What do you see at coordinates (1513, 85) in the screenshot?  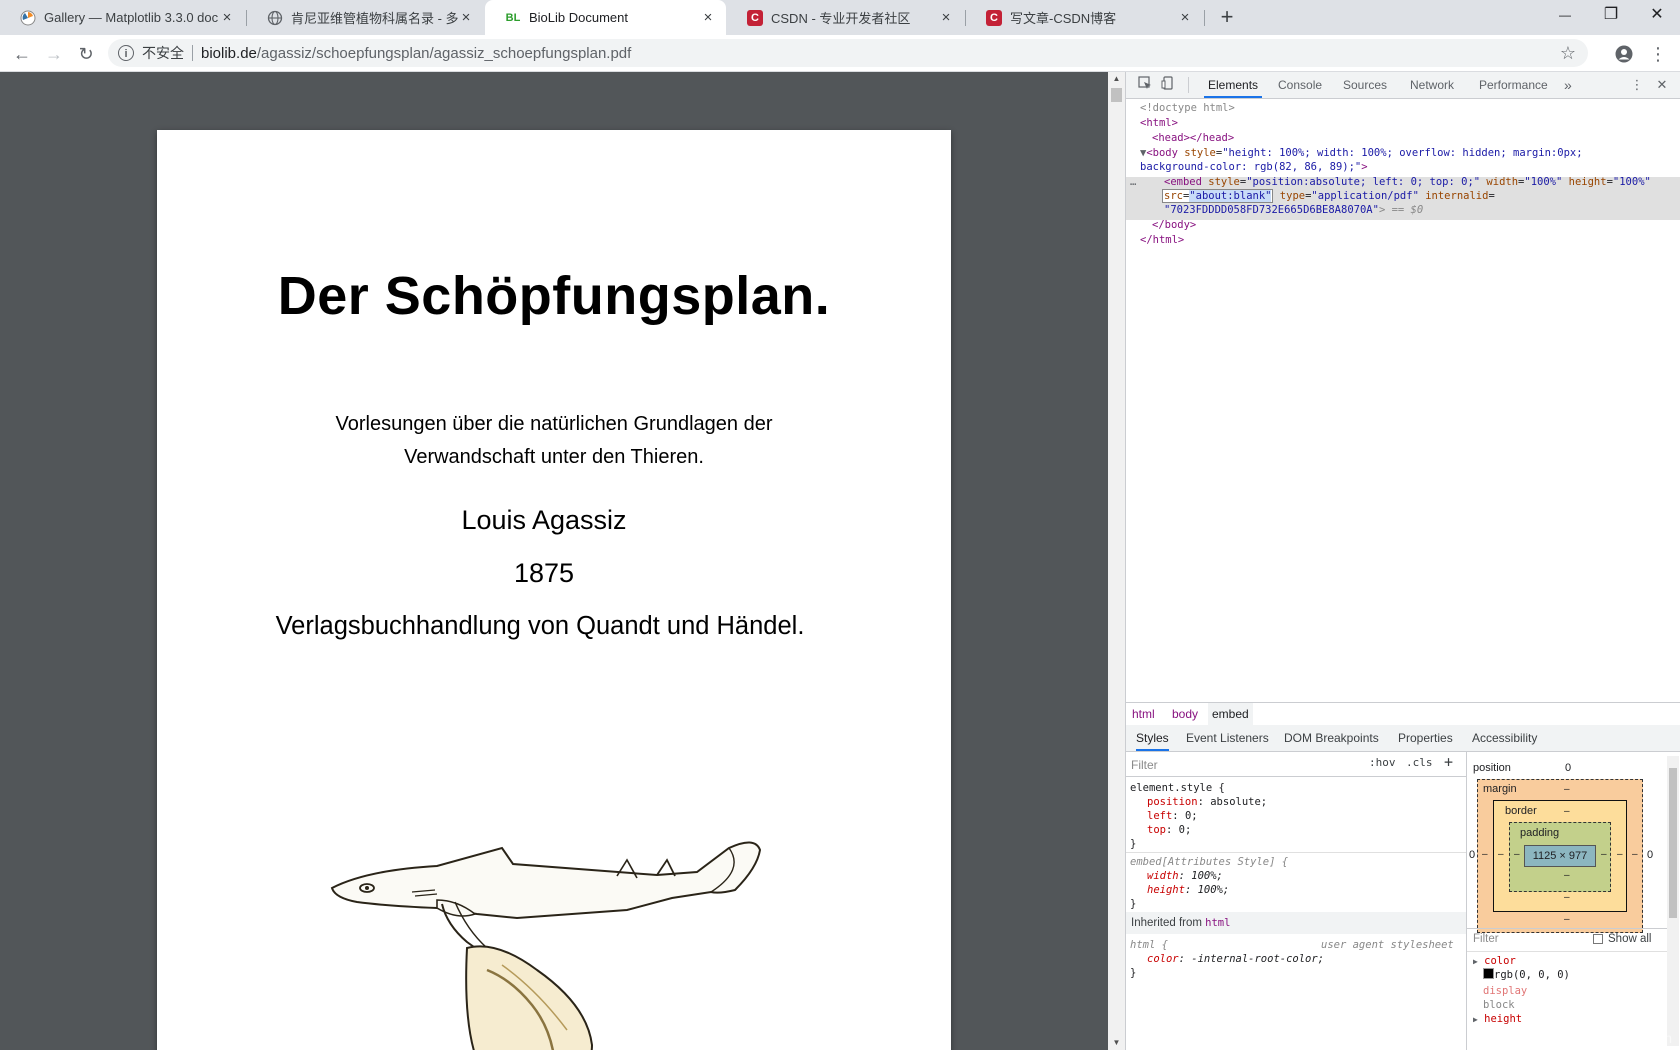 I see `tab-performance: Performance` at bounding box center [1513, 85].